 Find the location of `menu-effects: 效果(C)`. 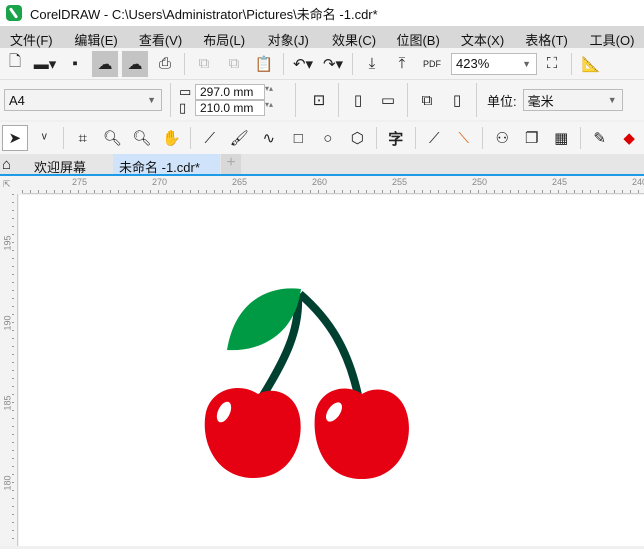

menu-effects: 效果(C) is located at coordinates (354, 37).